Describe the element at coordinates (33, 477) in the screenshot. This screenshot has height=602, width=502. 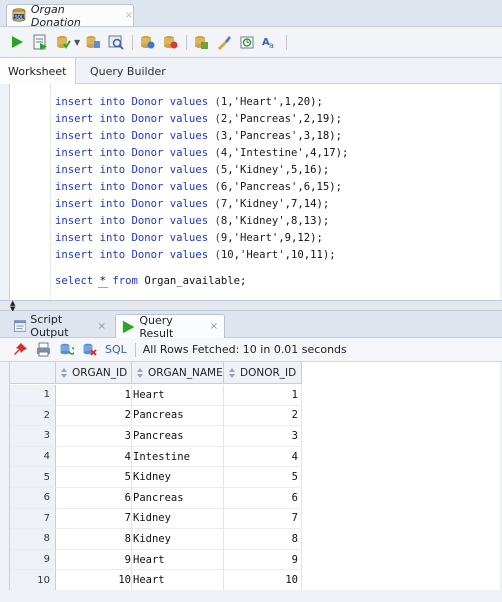
I see `row-number: 5` at that location.